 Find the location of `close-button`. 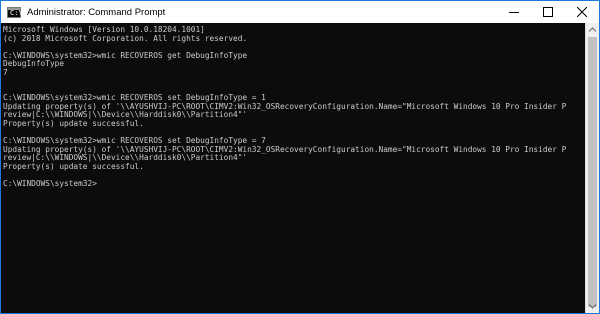

close-button is located at coordinates (582, 12).